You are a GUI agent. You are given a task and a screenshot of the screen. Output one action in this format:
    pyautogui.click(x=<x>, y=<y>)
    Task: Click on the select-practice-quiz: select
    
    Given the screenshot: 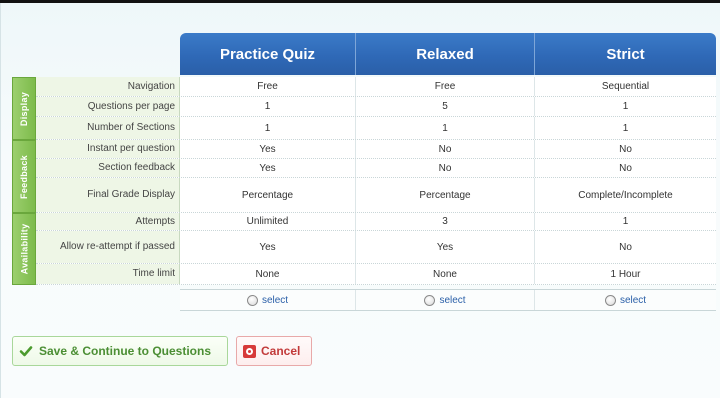 What is the action you would take?
    pyautogui.click(x=268, y=300)
    